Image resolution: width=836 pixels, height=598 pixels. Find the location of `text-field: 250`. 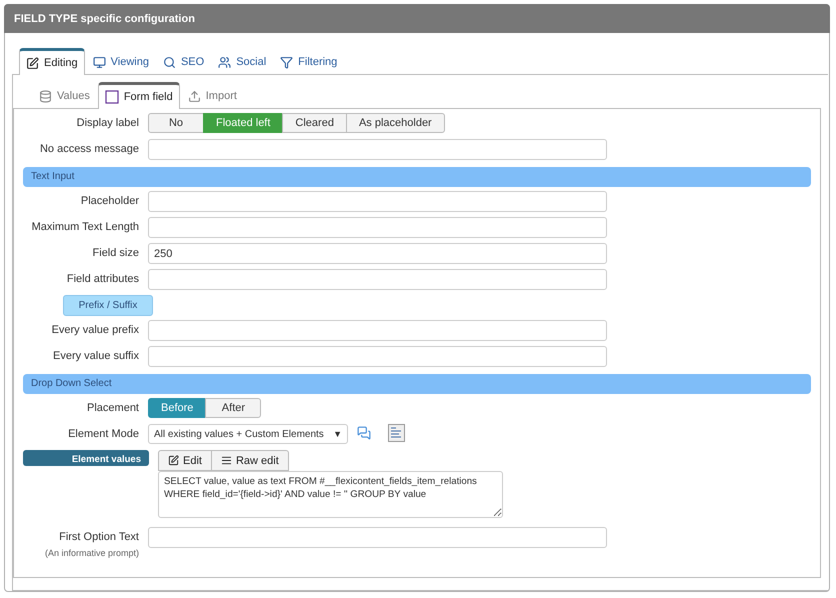

text-field: 250 is located at coordinates (377, 253).